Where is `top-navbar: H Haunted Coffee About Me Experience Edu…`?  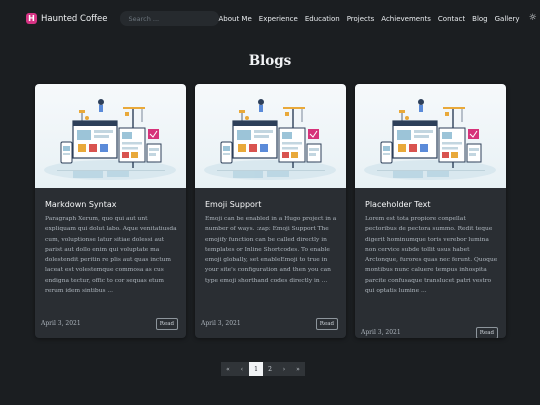
top-navbar: H Haunted Coffee About Me Experience Edu… is located at coordinates (270, 18).